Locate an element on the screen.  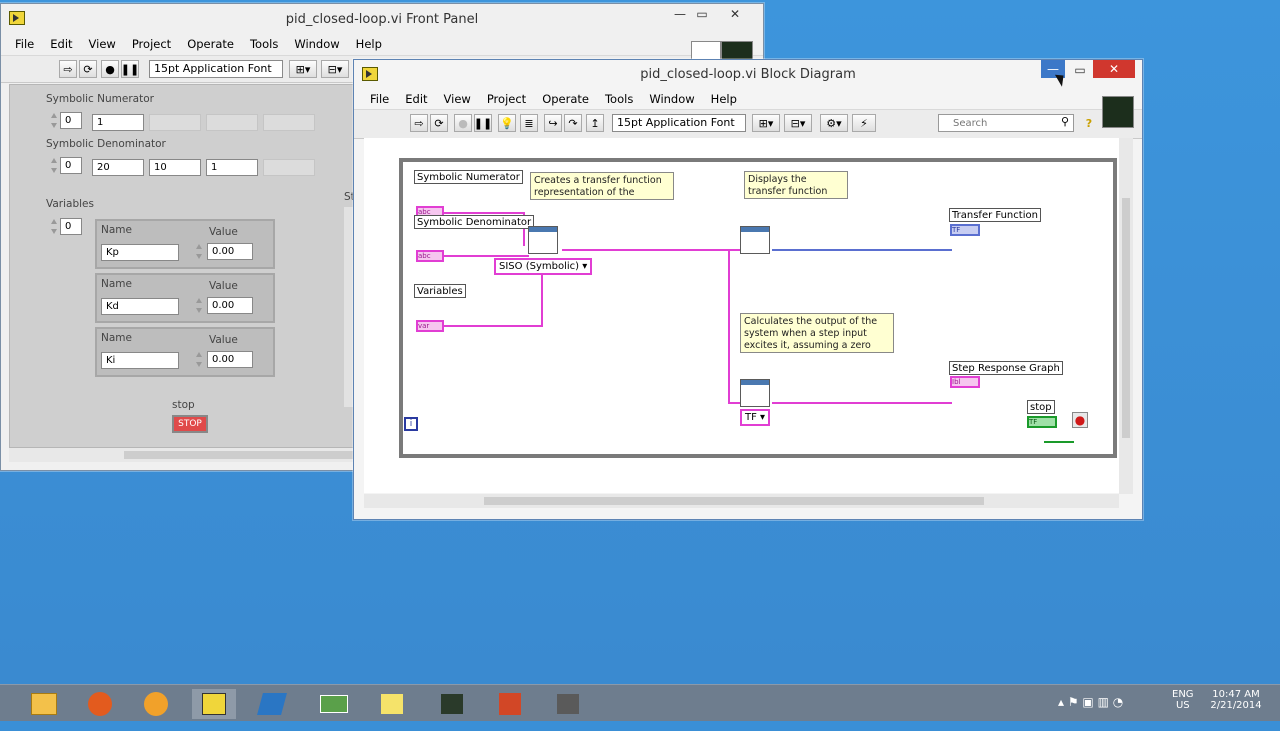
denominator-element: 1 is located at coordinates (232, 167).